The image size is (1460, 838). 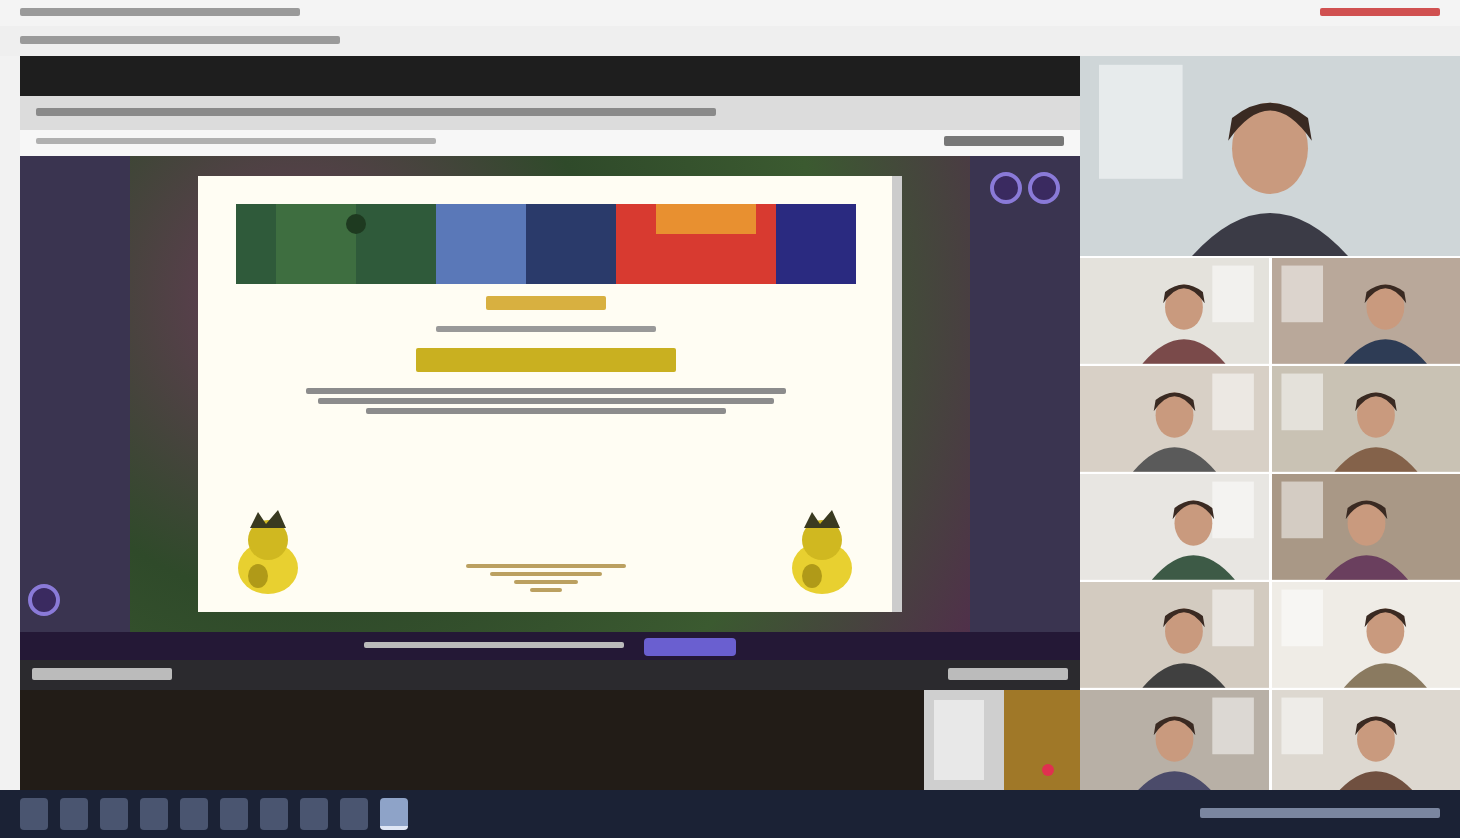 What do you see at coordinates (1004, 143) in the screenshot?
I see `toolbar-icons-drawing` at bounding box center [1004, 143].